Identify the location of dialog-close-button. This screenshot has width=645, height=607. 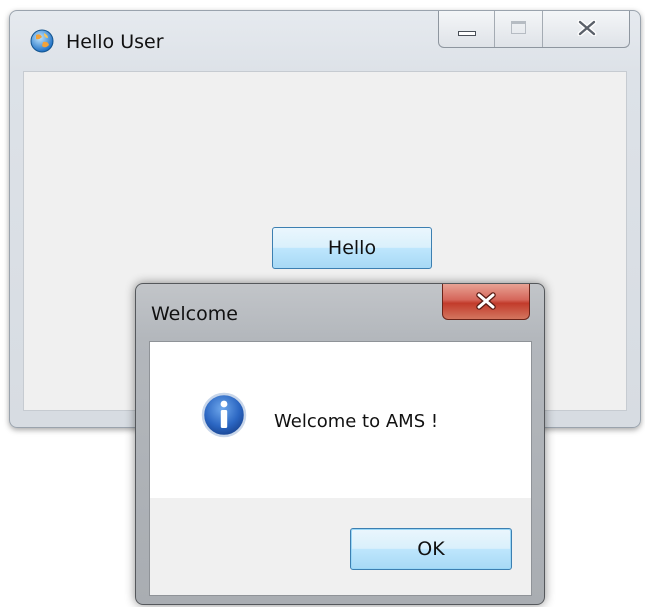
(486, 302).